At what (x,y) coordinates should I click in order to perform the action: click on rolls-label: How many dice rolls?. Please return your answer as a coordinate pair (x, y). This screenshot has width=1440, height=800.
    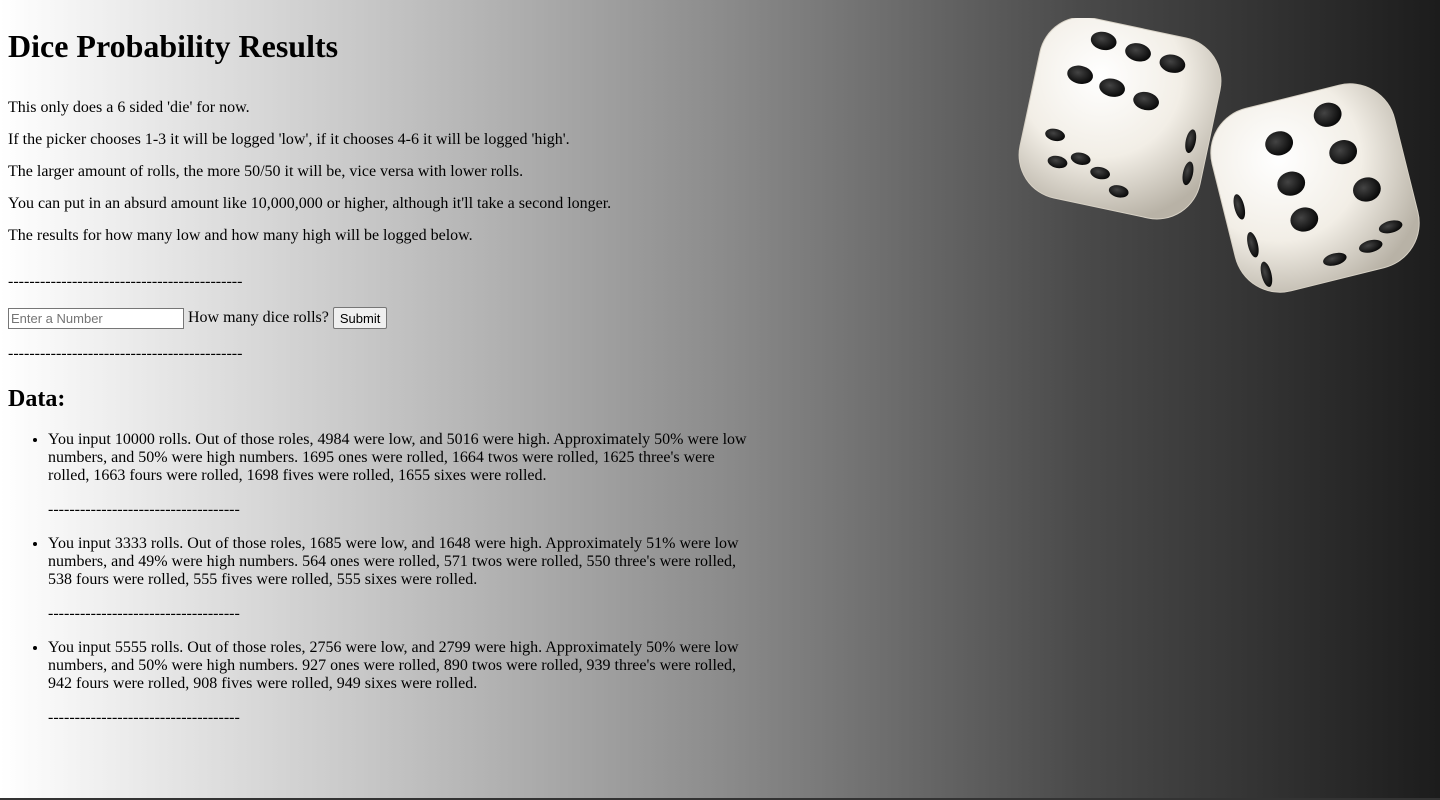
    Looking at the image, I should click on (258, 317).